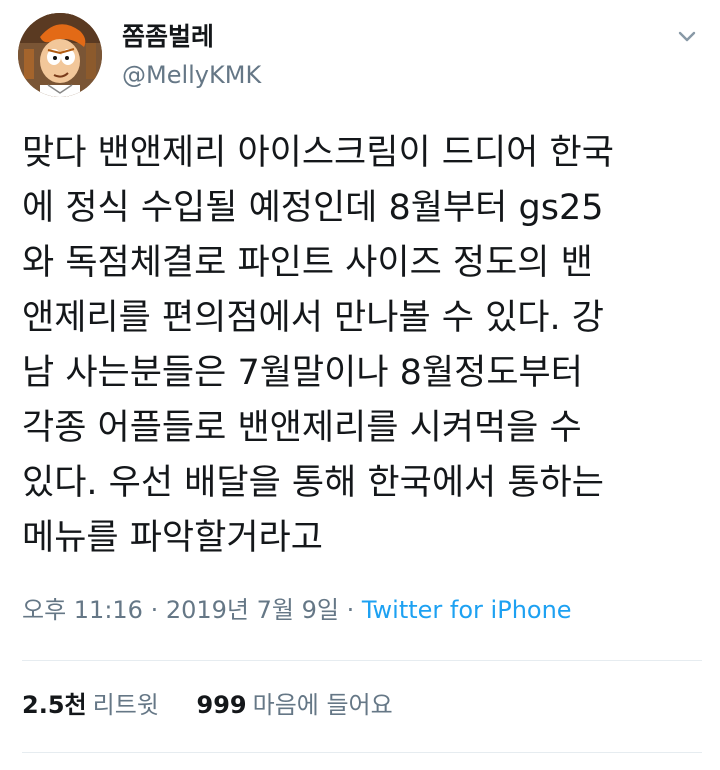 Image resolution: width=720 pixels, height=770 pixels. I want to click on tweet-line: 남 사는분들은 7월말이나 8월정도부터, so click(302, 373).